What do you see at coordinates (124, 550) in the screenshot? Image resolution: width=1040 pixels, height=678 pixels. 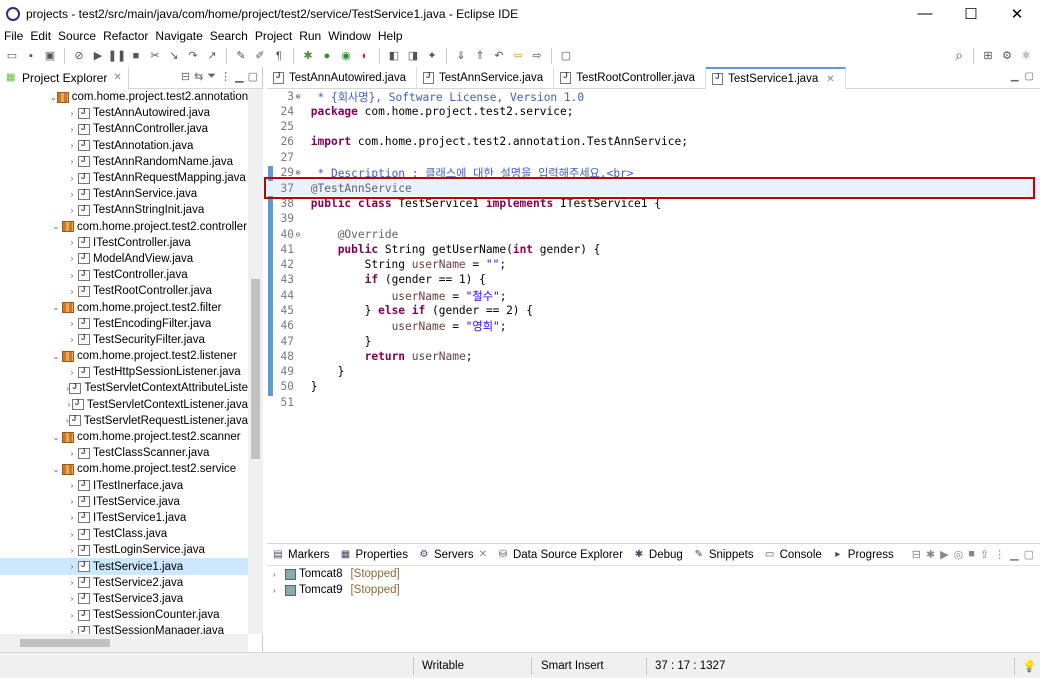 I see `tree-file-item: › TestLoginService.java` at bounding box center [124, 550].